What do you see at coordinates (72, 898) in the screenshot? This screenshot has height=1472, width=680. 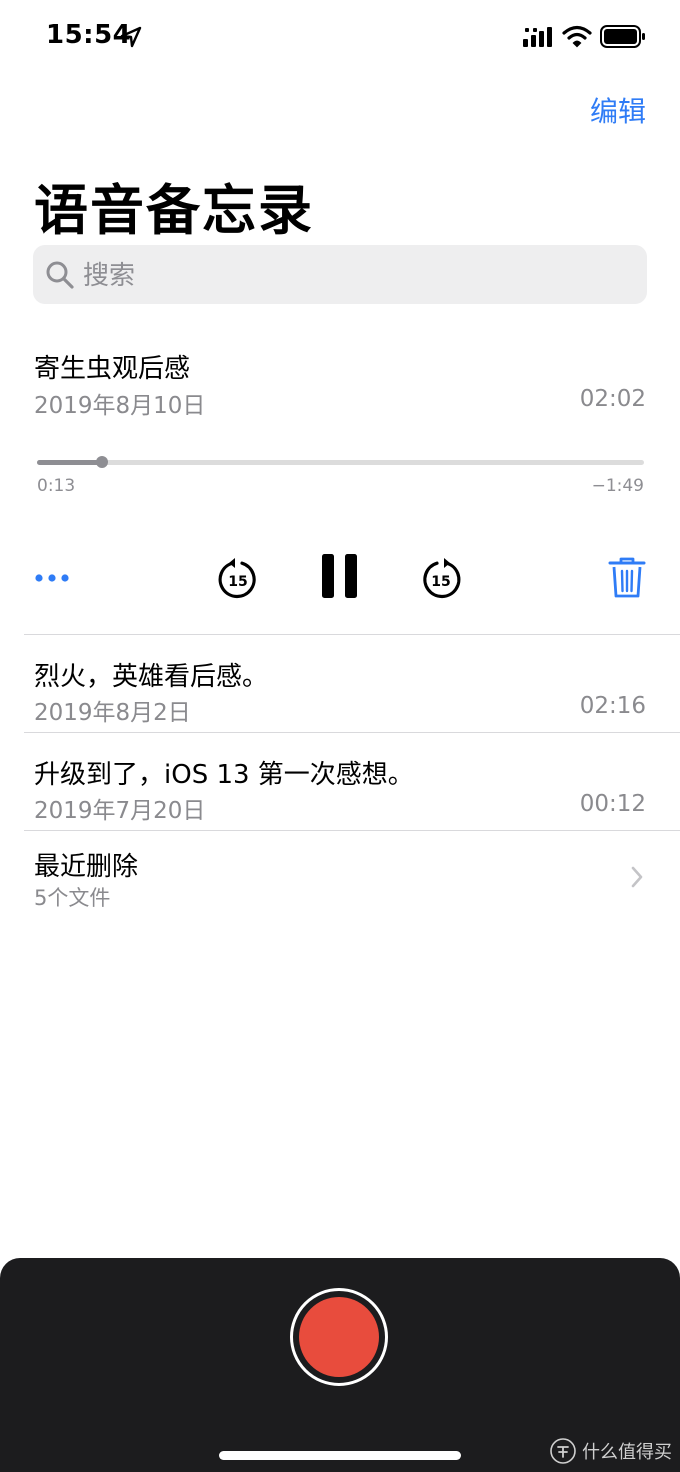 I see `recently-deleted-count: 5个文件` at bounding box center [72, 898].